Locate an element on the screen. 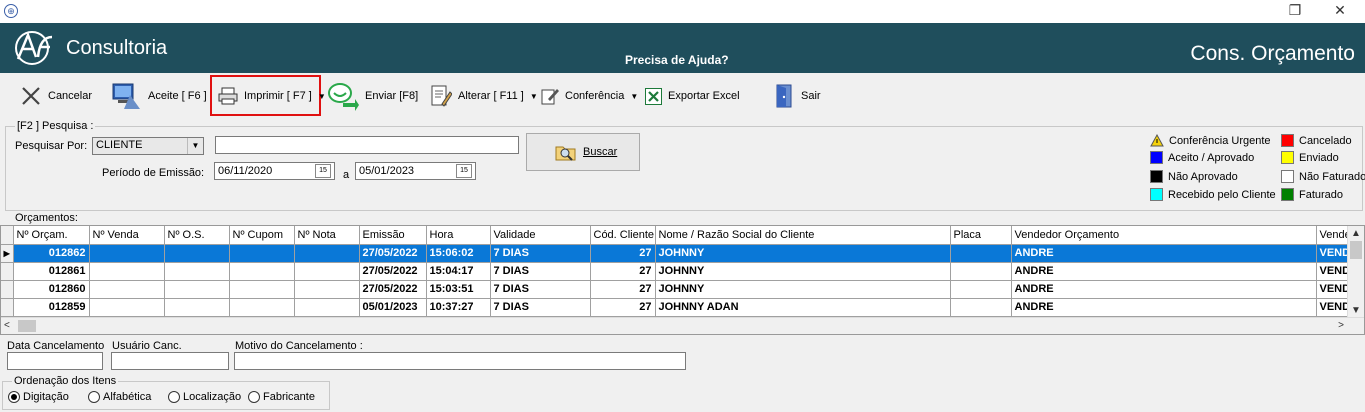  column-header: Nº Venda is located at coordinates (127, 235).